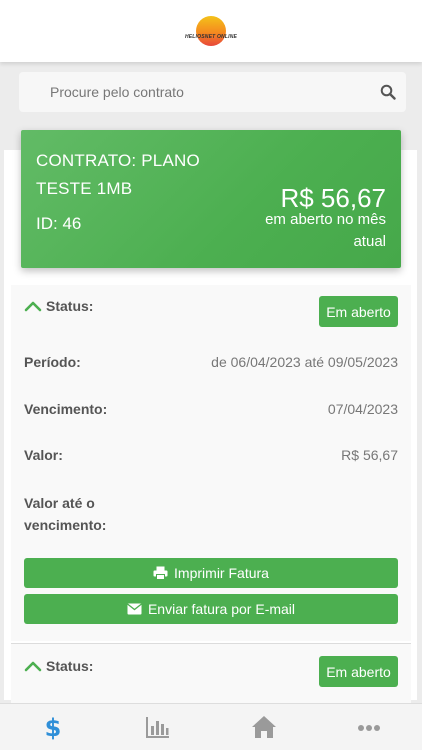  What do you see at coordinates (211, 37) in the screenshot?
I see `logo-text: HELIOSNET ONLINE` at bounding box center [211, 37].